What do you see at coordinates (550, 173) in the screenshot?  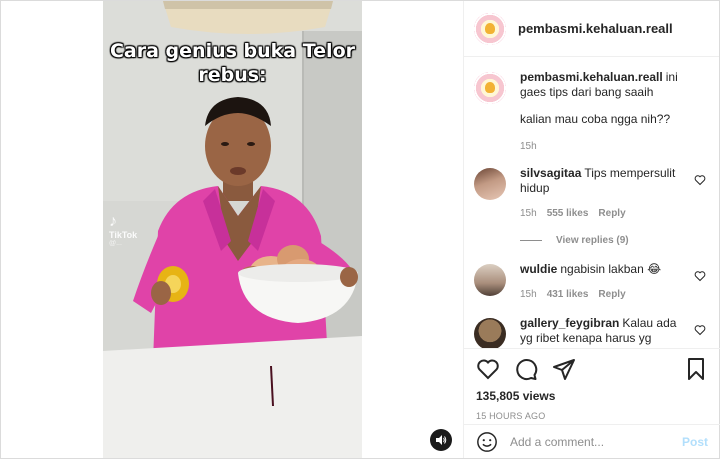 I see `commenter-username: silvsagitaa` at bounding box center [550, 173].